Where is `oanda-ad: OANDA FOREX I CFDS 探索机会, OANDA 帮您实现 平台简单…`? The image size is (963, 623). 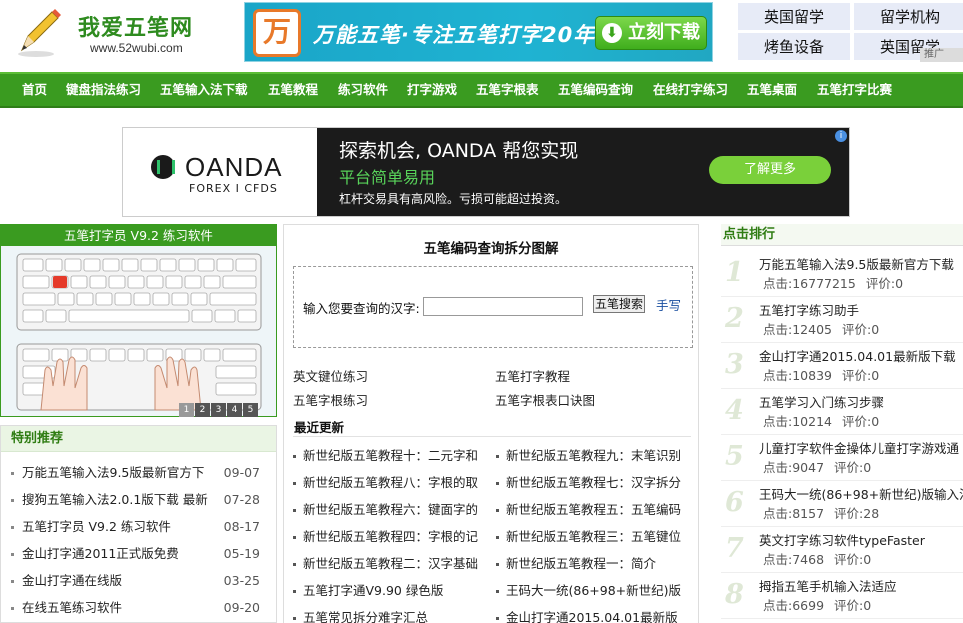
oanda-ad: OANDA FOREX I CFDS 探索机会, OANDA 帮您实现 平台简单… is located at coordinates (486, 172).